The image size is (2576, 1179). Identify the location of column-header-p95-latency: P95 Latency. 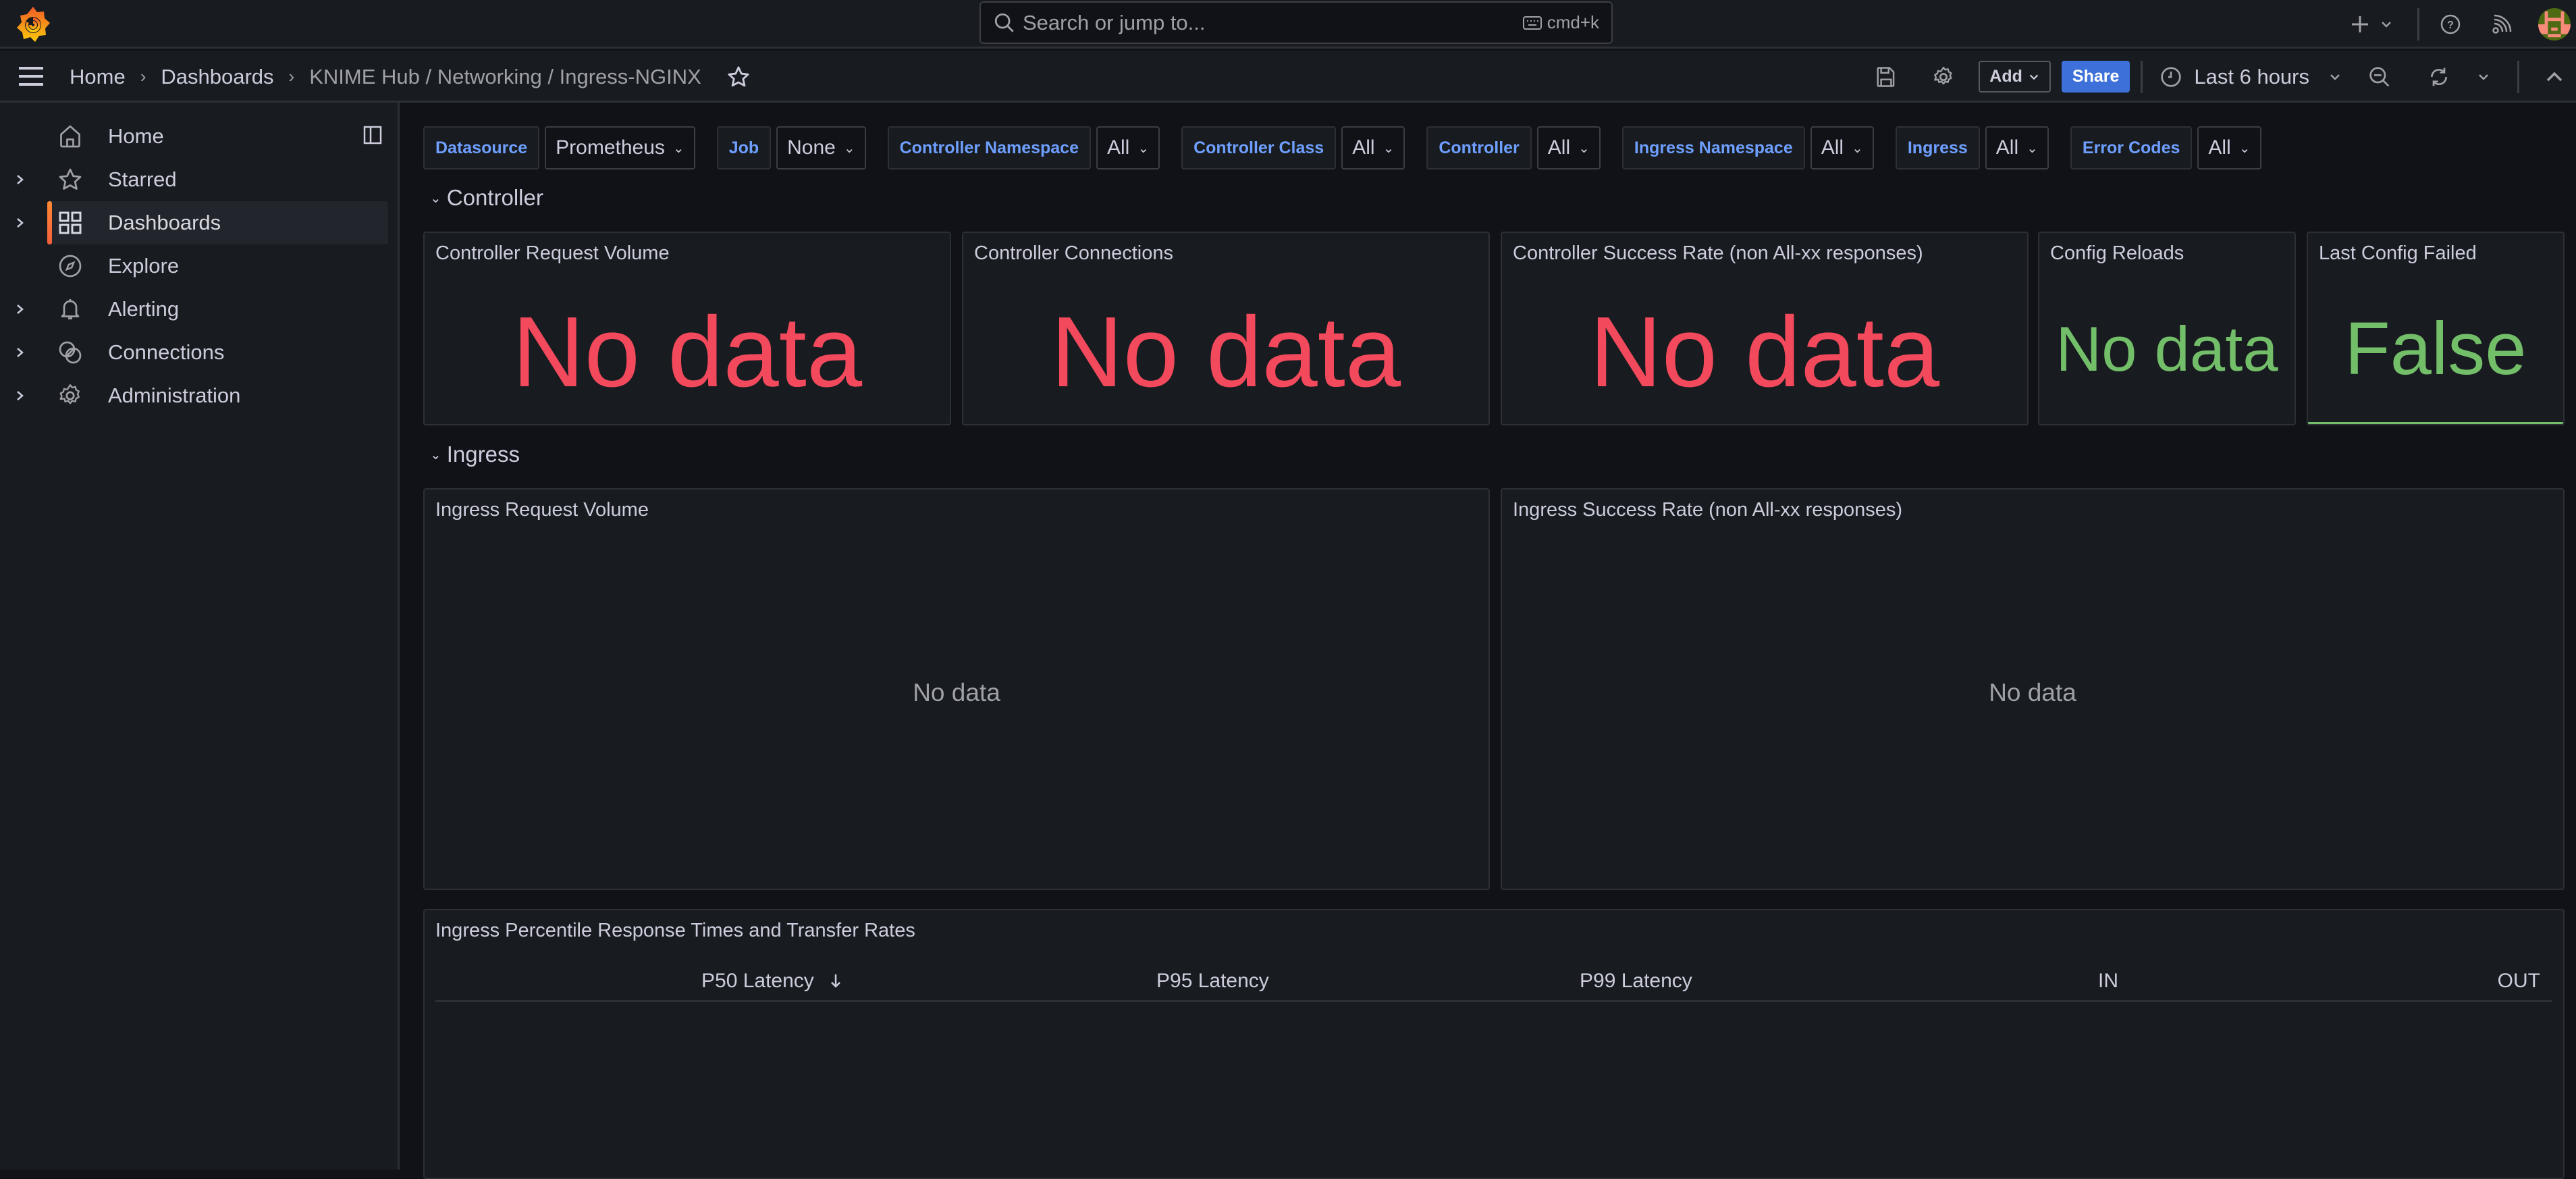
(1212, 982).